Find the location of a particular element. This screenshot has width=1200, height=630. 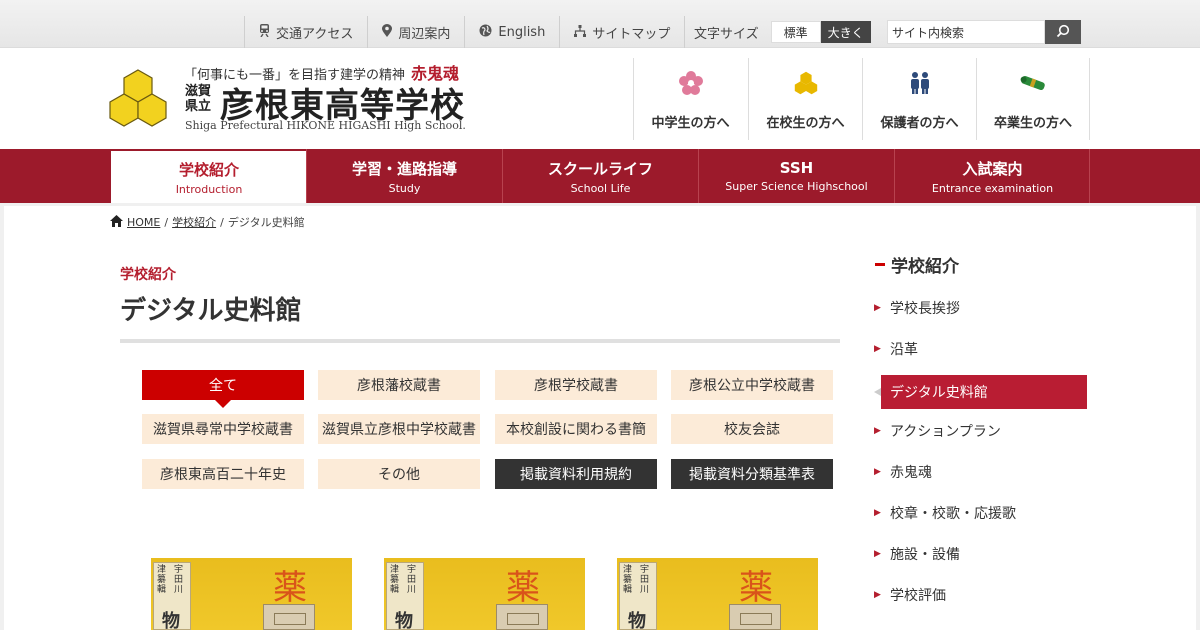

filter-button: 彦根学校蔵書 is located at coordinates (576, 385).